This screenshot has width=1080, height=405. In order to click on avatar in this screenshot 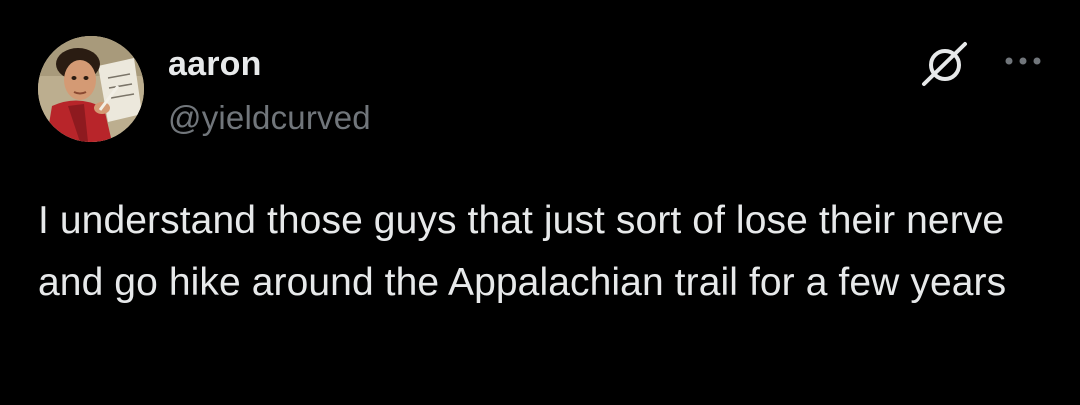, I will do `click(91, 89)`.